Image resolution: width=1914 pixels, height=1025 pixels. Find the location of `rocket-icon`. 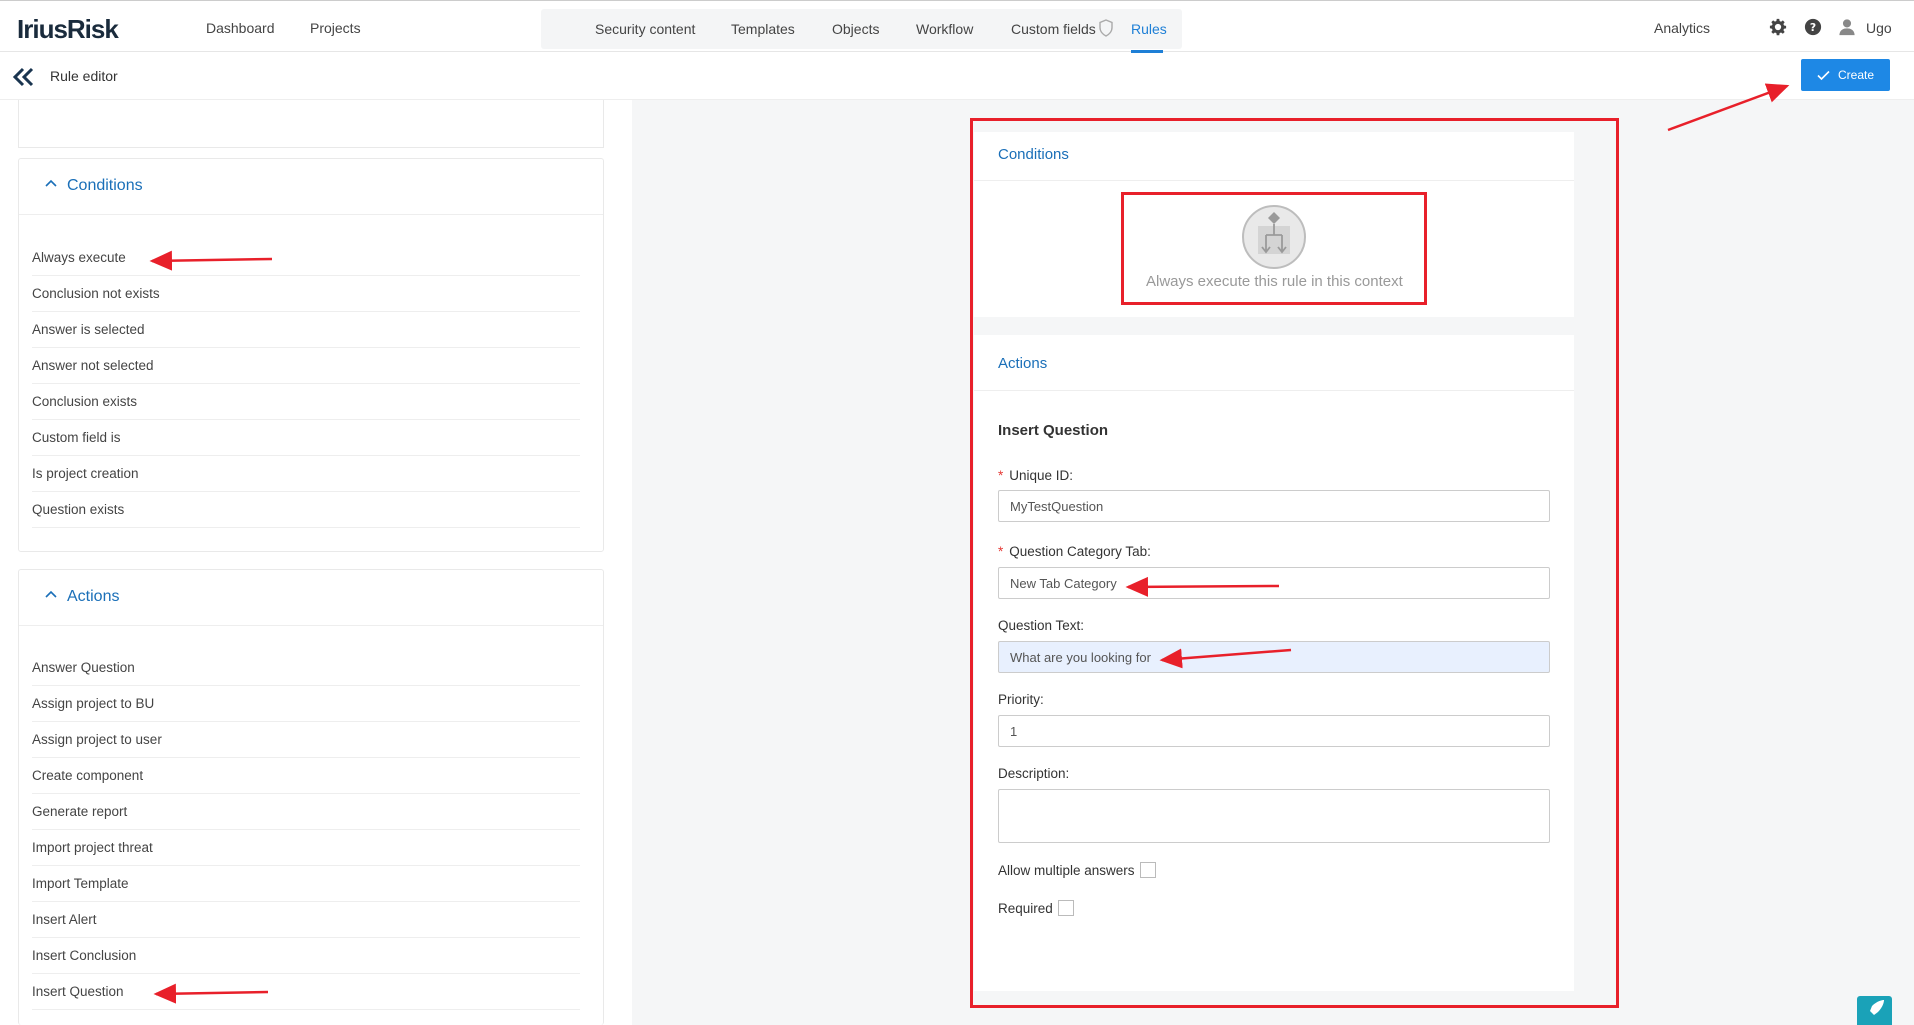

rocket-icon is located at coordinates (1874, 1010).